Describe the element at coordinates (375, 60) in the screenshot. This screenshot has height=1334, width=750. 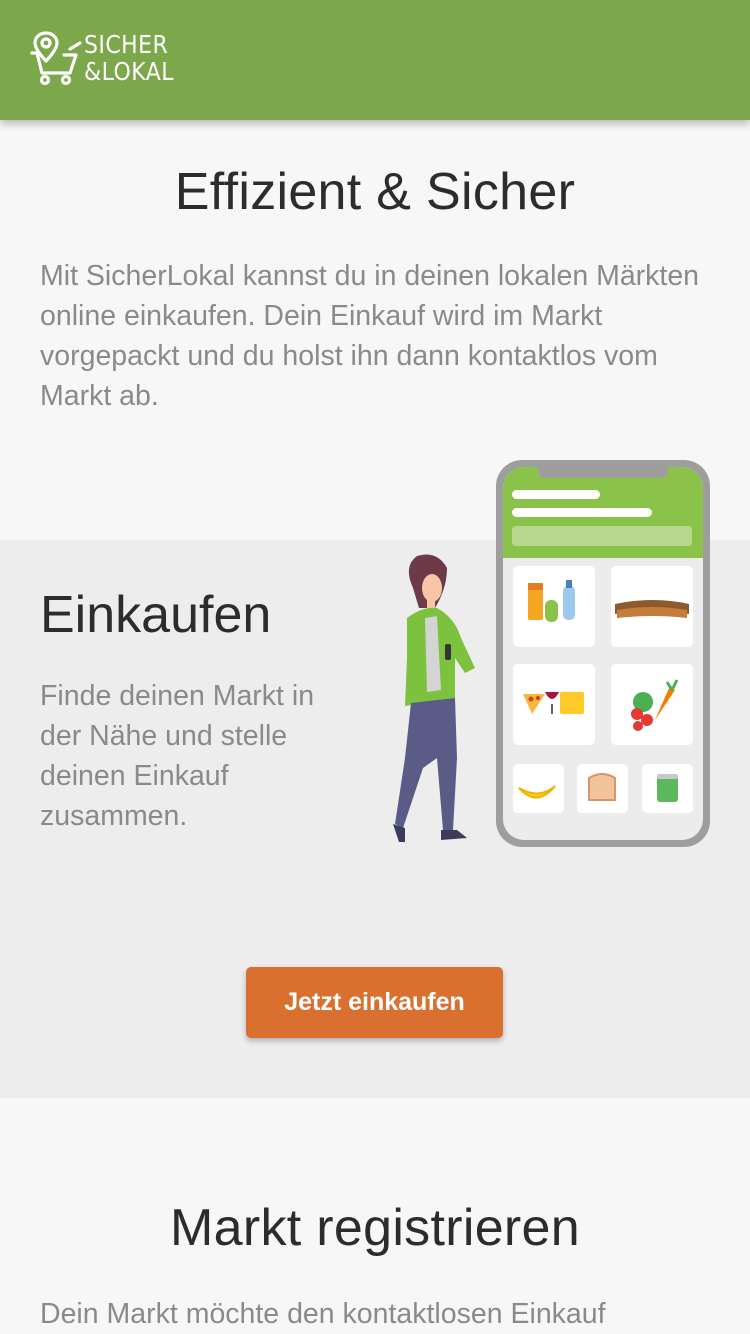
I see `app-bar: SICHER &LOKAL` at that location.